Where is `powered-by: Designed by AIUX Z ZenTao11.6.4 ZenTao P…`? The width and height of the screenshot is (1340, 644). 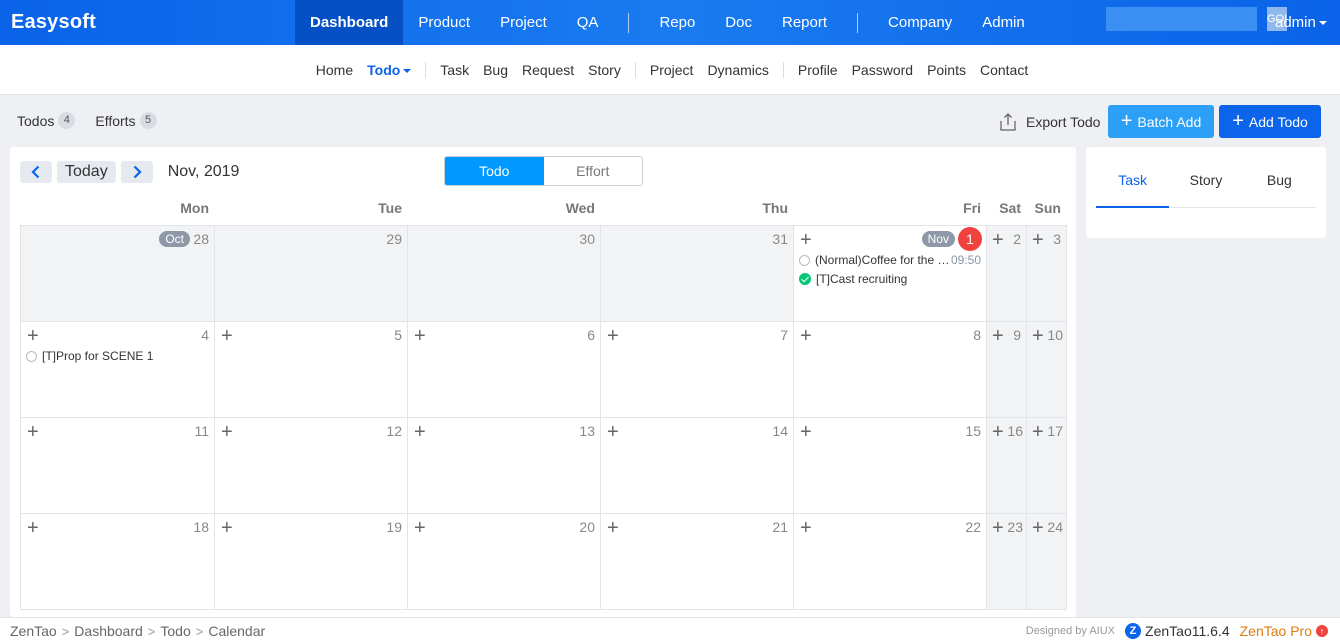
powered-by: Designed by AIUX Z ZenTao11.6.4 ZenTao P… is located at coordinates (1177, 631).